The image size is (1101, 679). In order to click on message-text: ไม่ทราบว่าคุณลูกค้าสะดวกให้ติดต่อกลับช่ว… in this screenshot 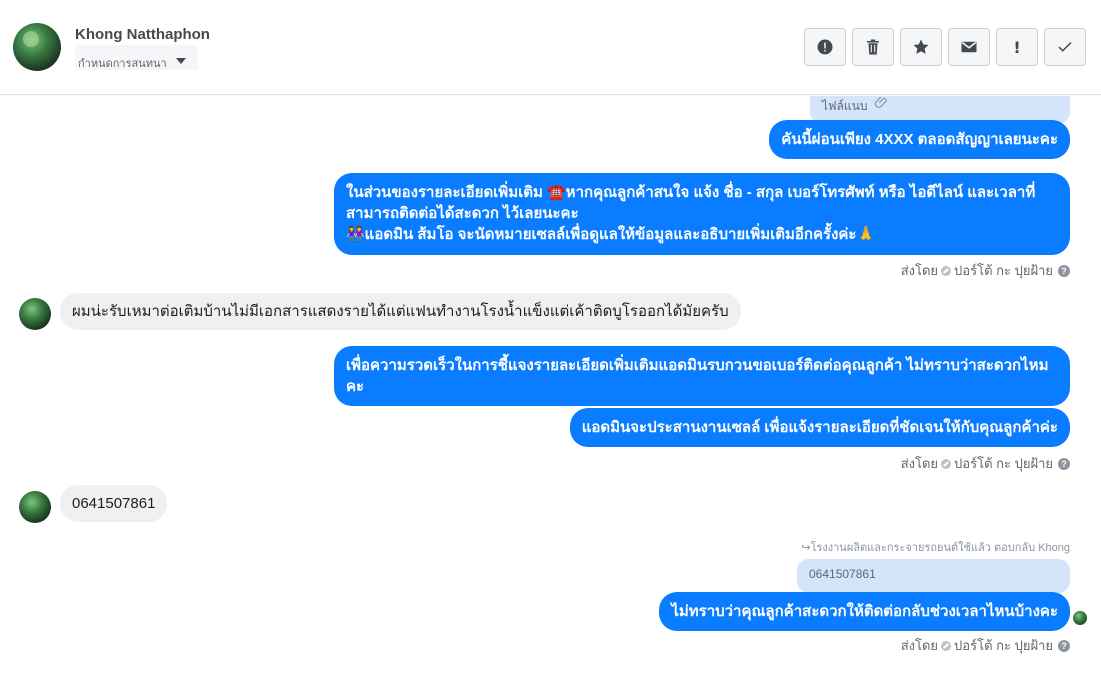, I will do `click(864, 611)`.